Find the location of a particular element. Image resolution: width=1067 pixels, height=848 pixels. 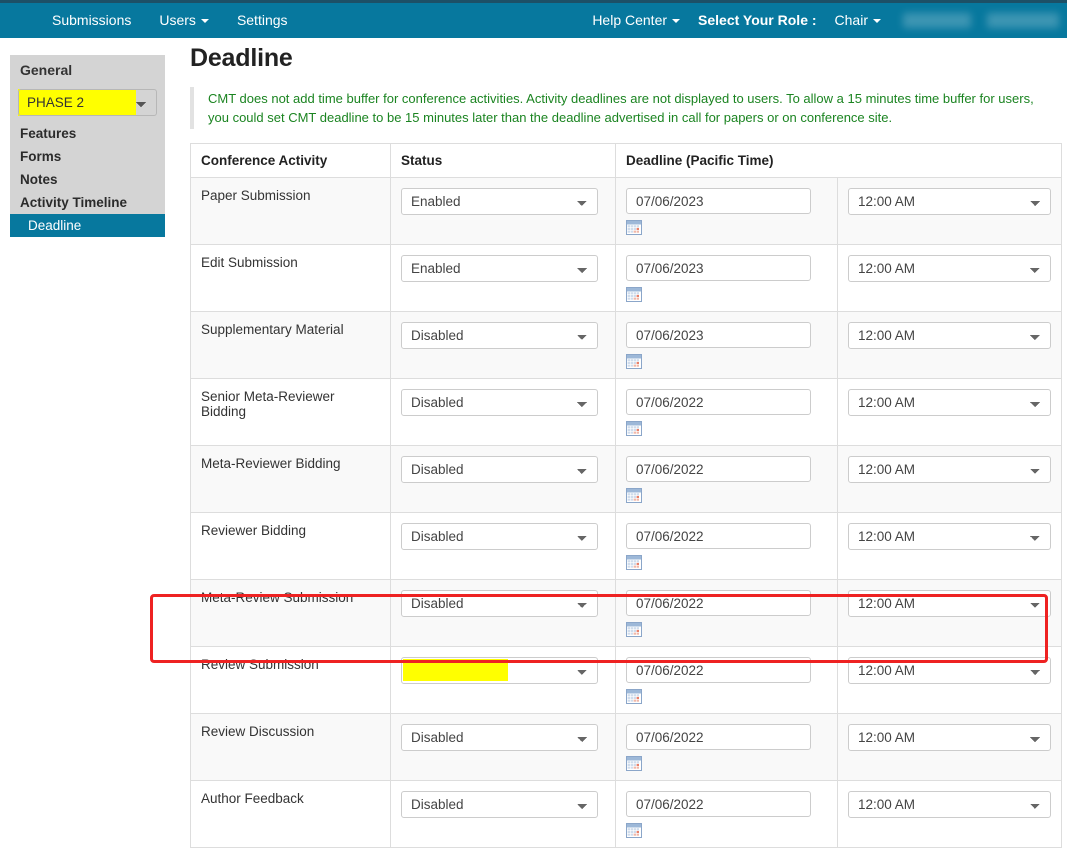

sidebar-item-activity-timeline: Activity Timeline is located at coordinates (87, 202).